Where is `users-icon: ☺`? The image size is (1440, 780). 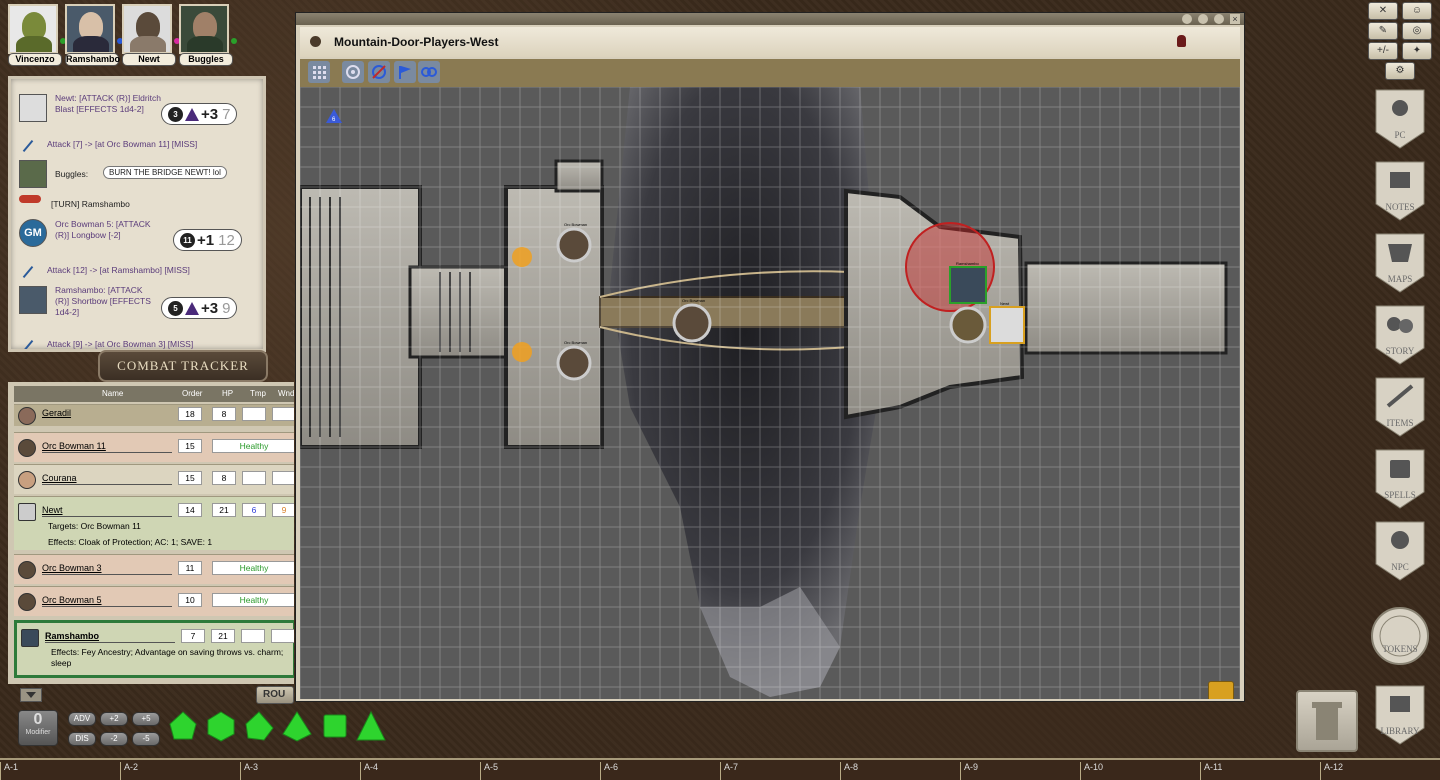
users-icon: ☺ is located at coordinates (1417, 11).